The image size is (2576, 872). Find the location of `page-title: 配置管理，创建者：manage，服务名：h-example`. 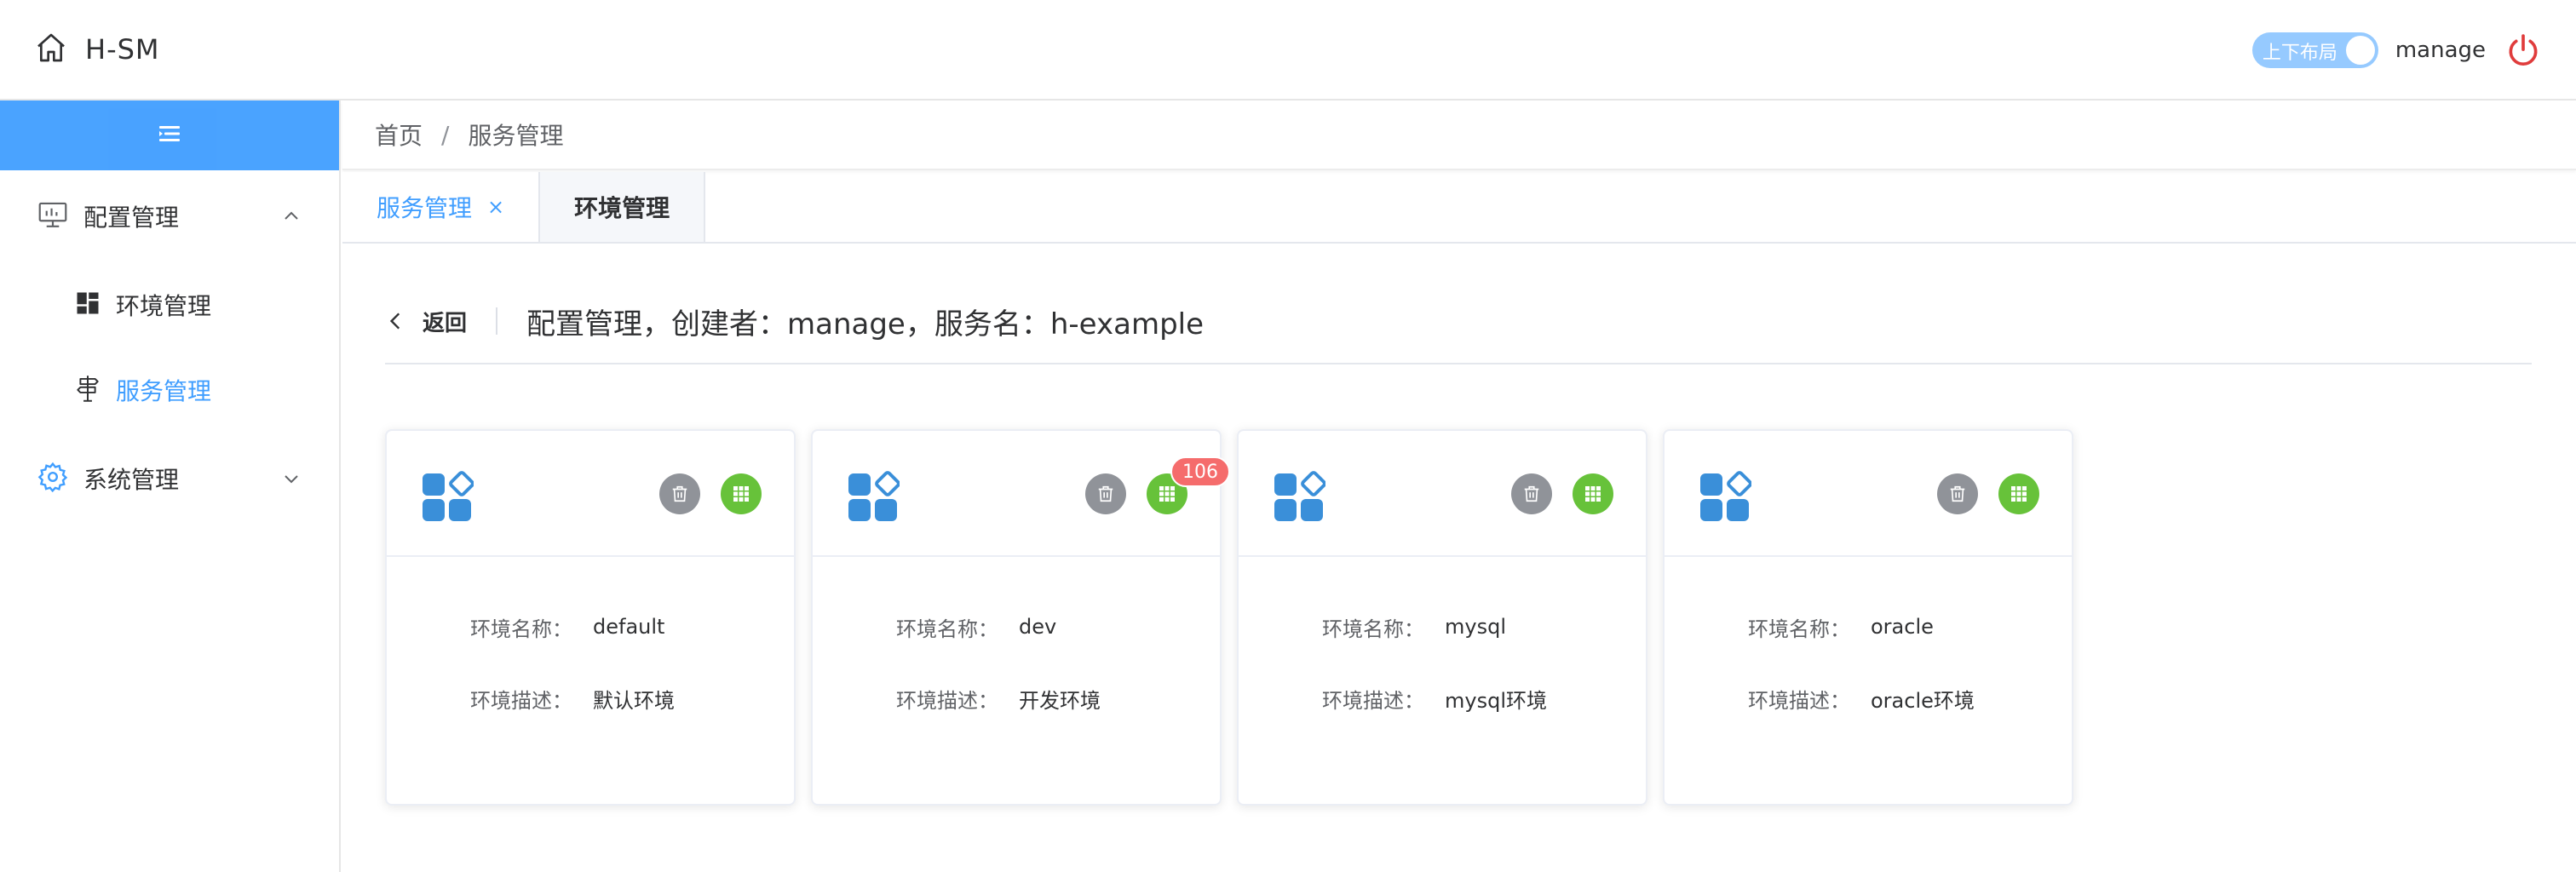

page-title: 配置管理，创建者：manage，服务名：h-example is located at coordinates (866, 324).